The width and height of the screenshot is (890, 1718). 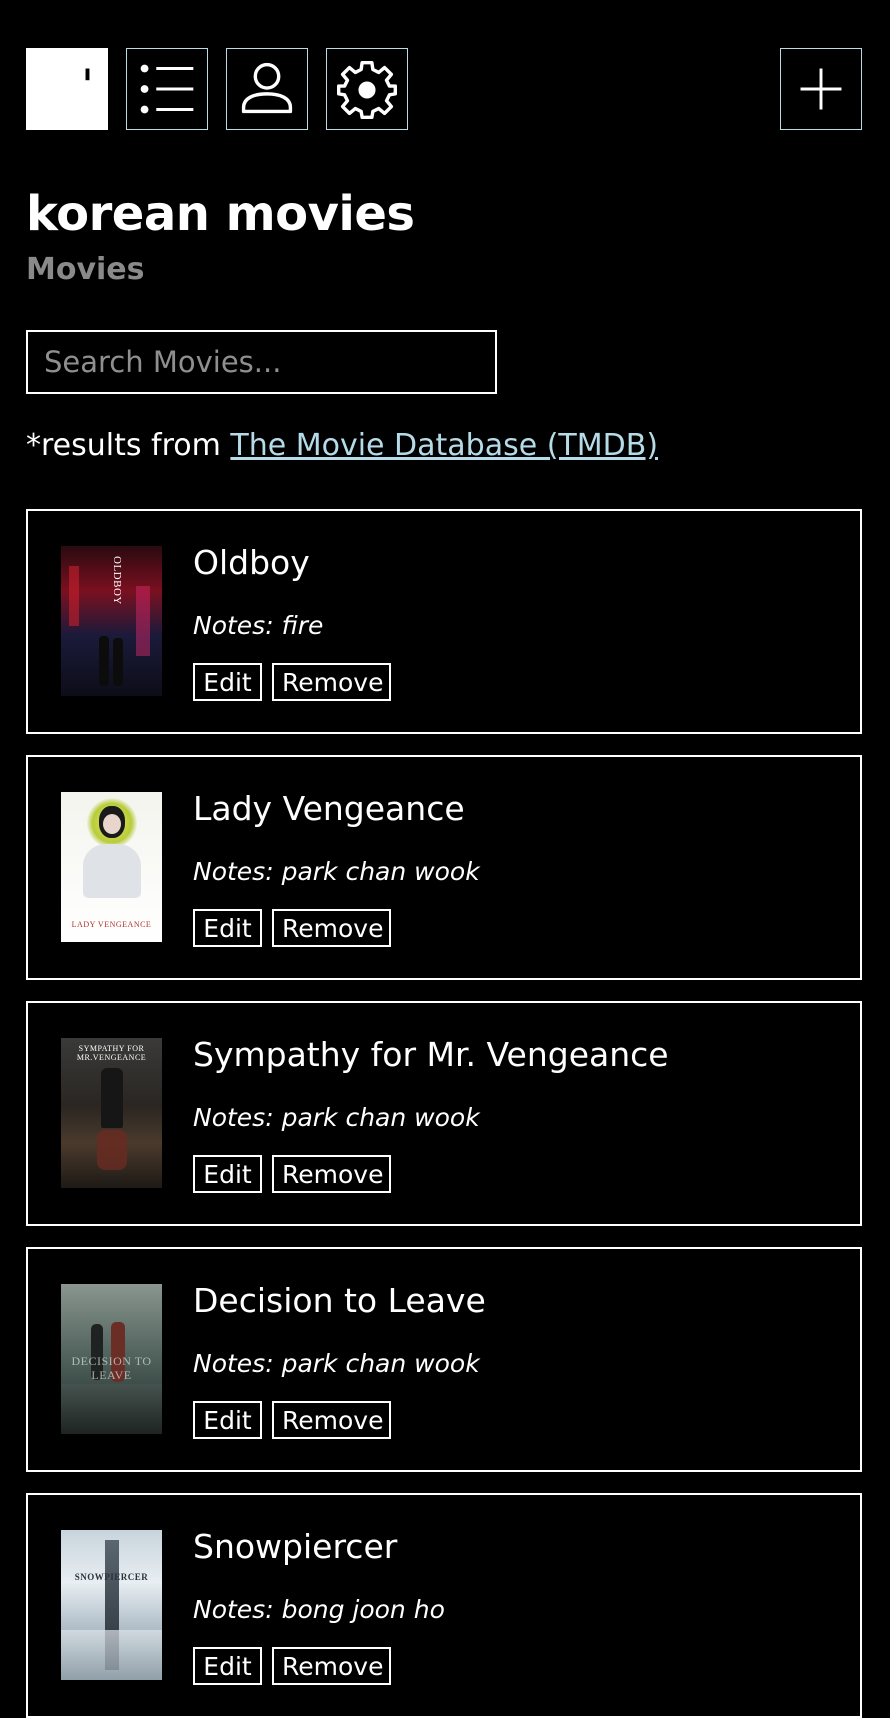 I want to click on movie-poster: SNOWPIERCER, so click(x=111, y=1605).